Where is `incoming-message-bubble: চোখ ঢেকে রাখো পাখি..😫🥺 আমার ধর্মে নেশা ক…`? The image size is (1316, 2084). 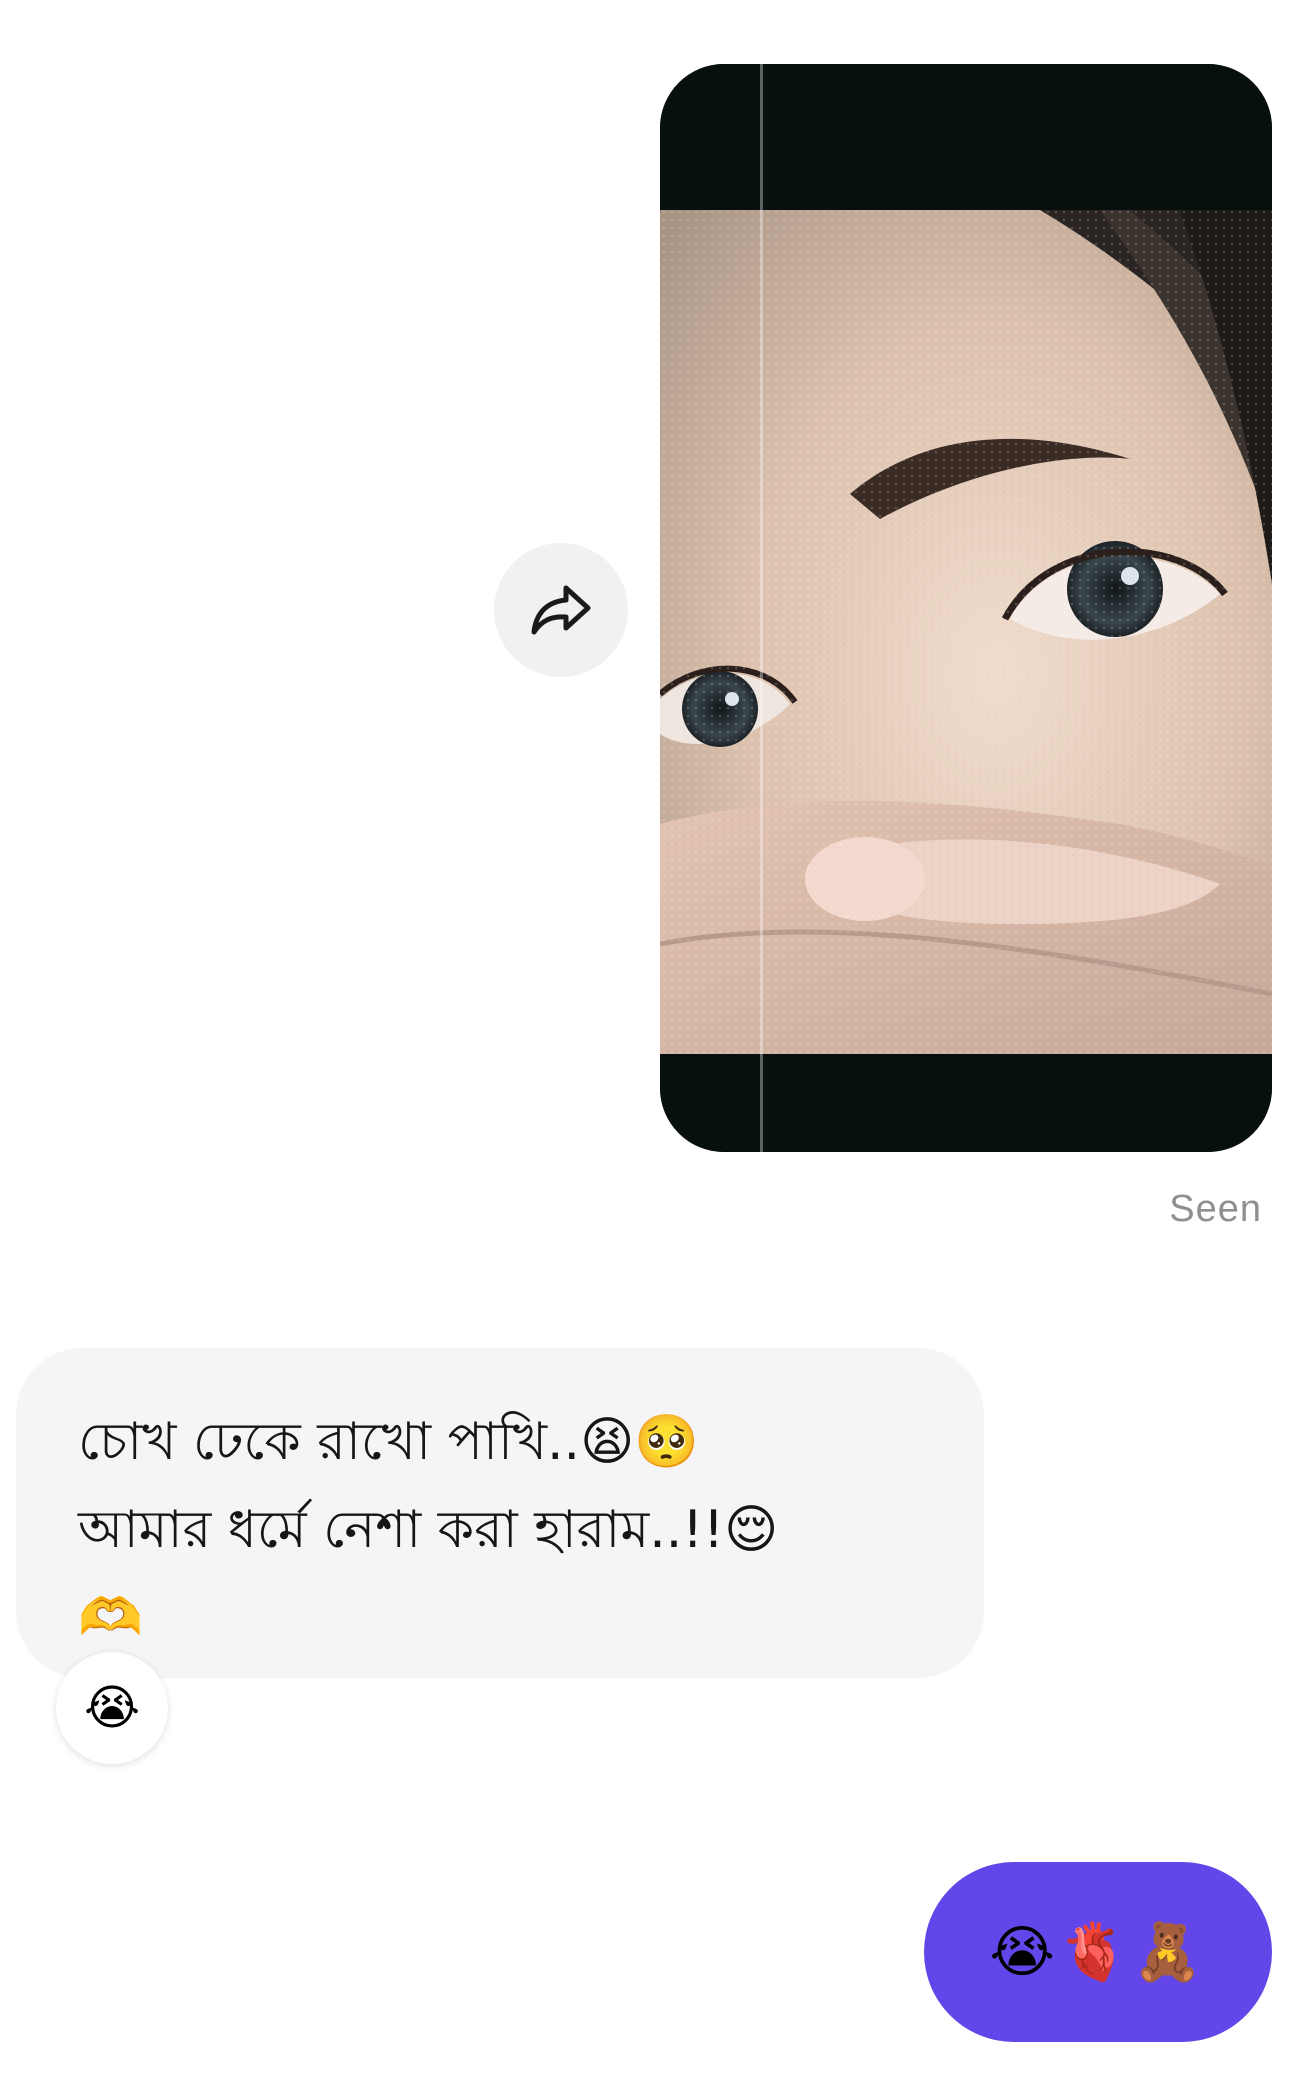 incoming-message-bubble: চোখ ঢেকে রাখো পাখি..😫🥺 আমার ধর্মে নেশা ক… is located at coordinates (500, 1513).